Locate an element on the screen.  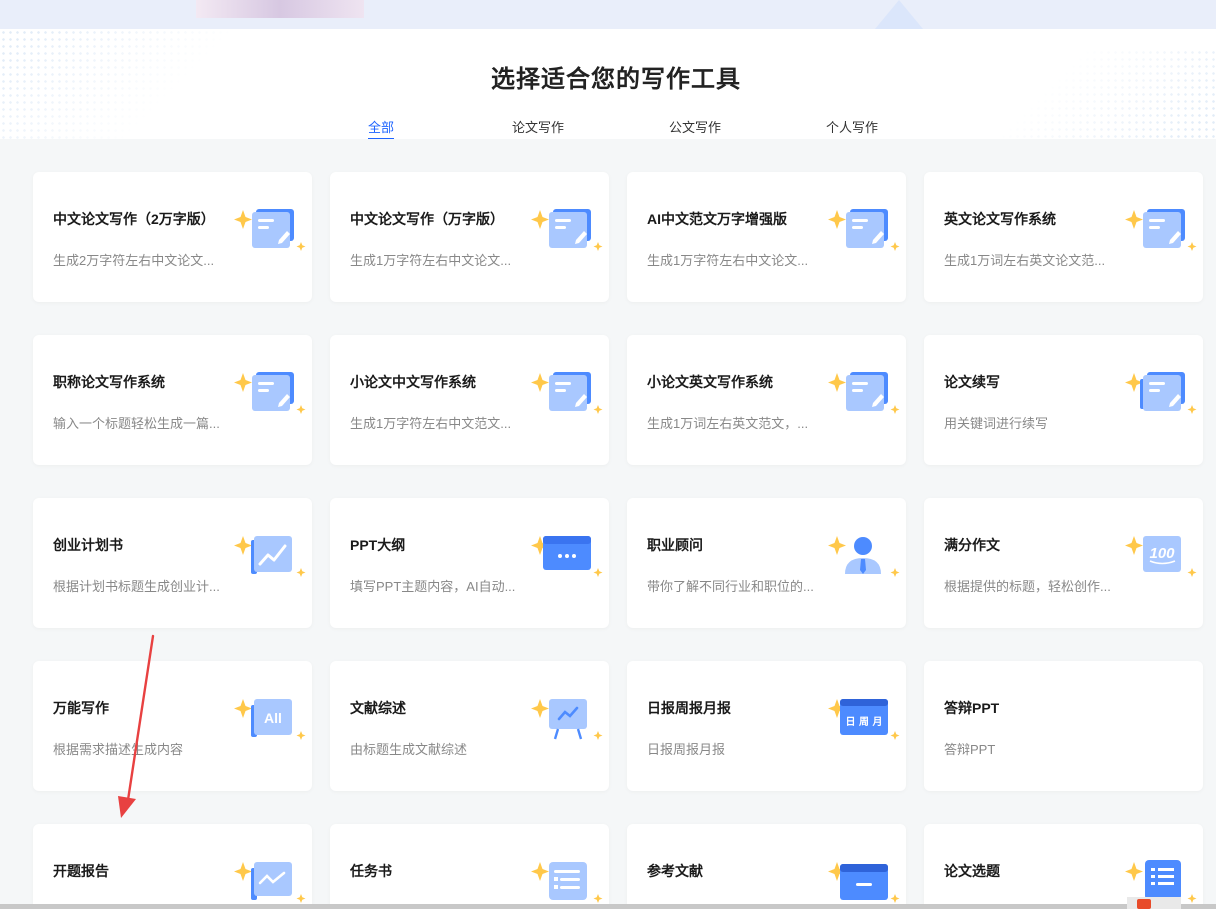
tool-card: 答辩PPT 答辩PPT is located at coordinates (1063, 726).